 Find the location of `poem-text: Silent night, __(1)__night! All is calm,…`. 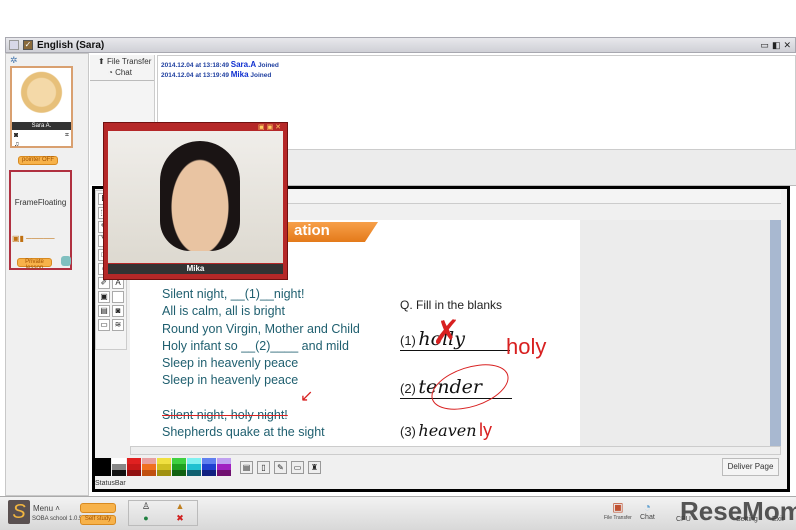

poem-text: Silent night, __(1)__night! All is calm,… is located at coordinates (261, 363).